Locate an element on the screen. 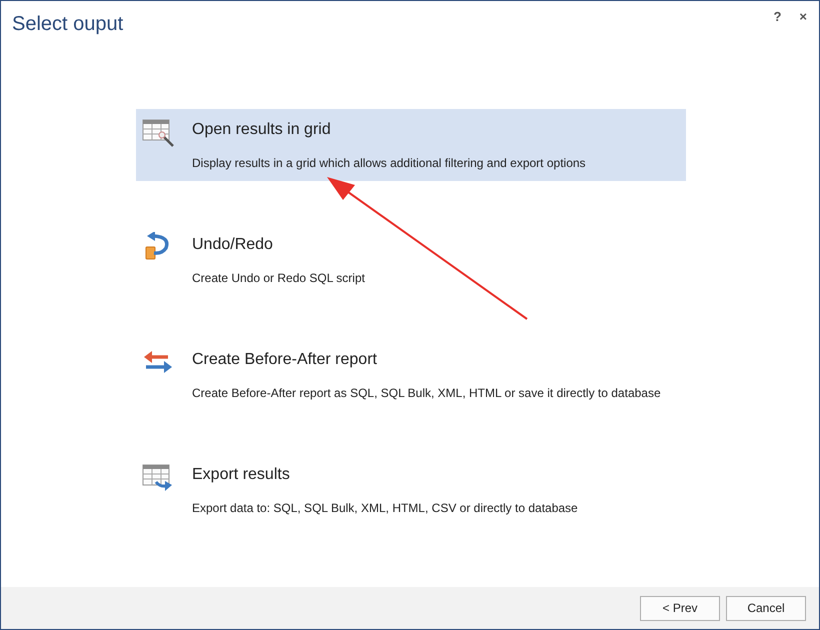  prev-button: < Prev is located at coordinates (680, 608).